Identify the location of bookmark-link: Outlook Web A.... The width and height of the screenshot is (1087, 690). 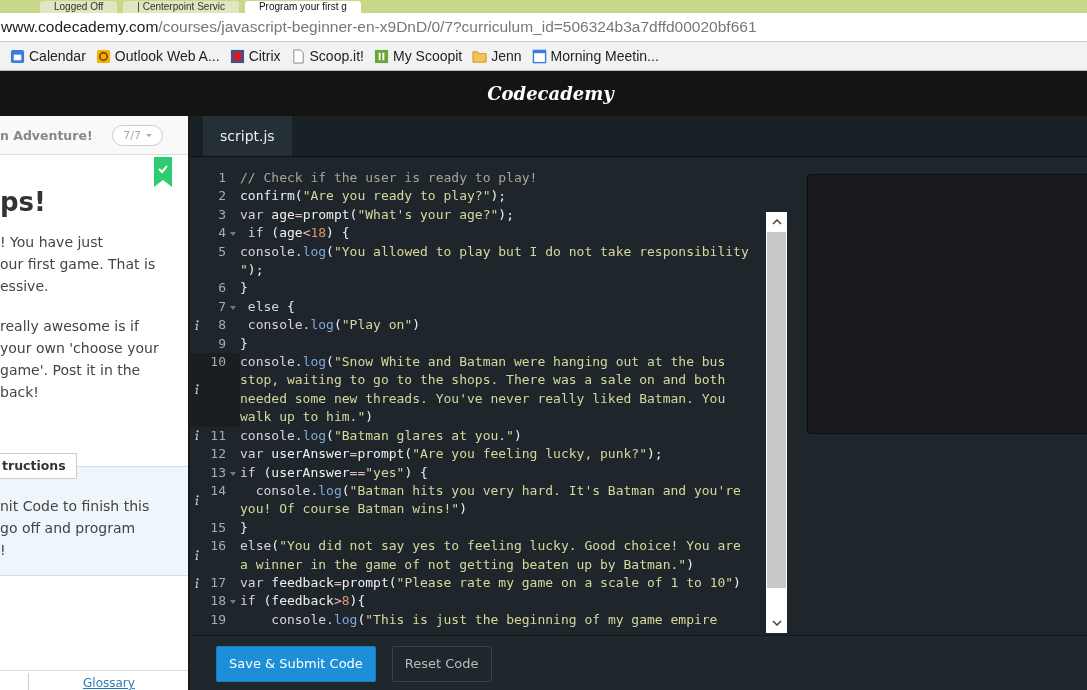
(157, 56).